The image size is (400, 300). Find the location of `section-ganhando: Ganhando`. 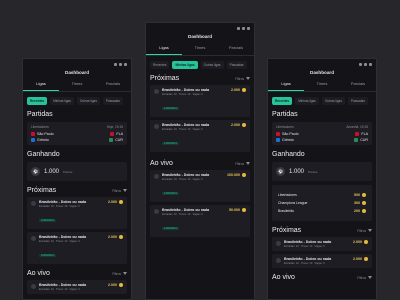

section-ganhando: Ganhando is located at coordinates (77, 154).